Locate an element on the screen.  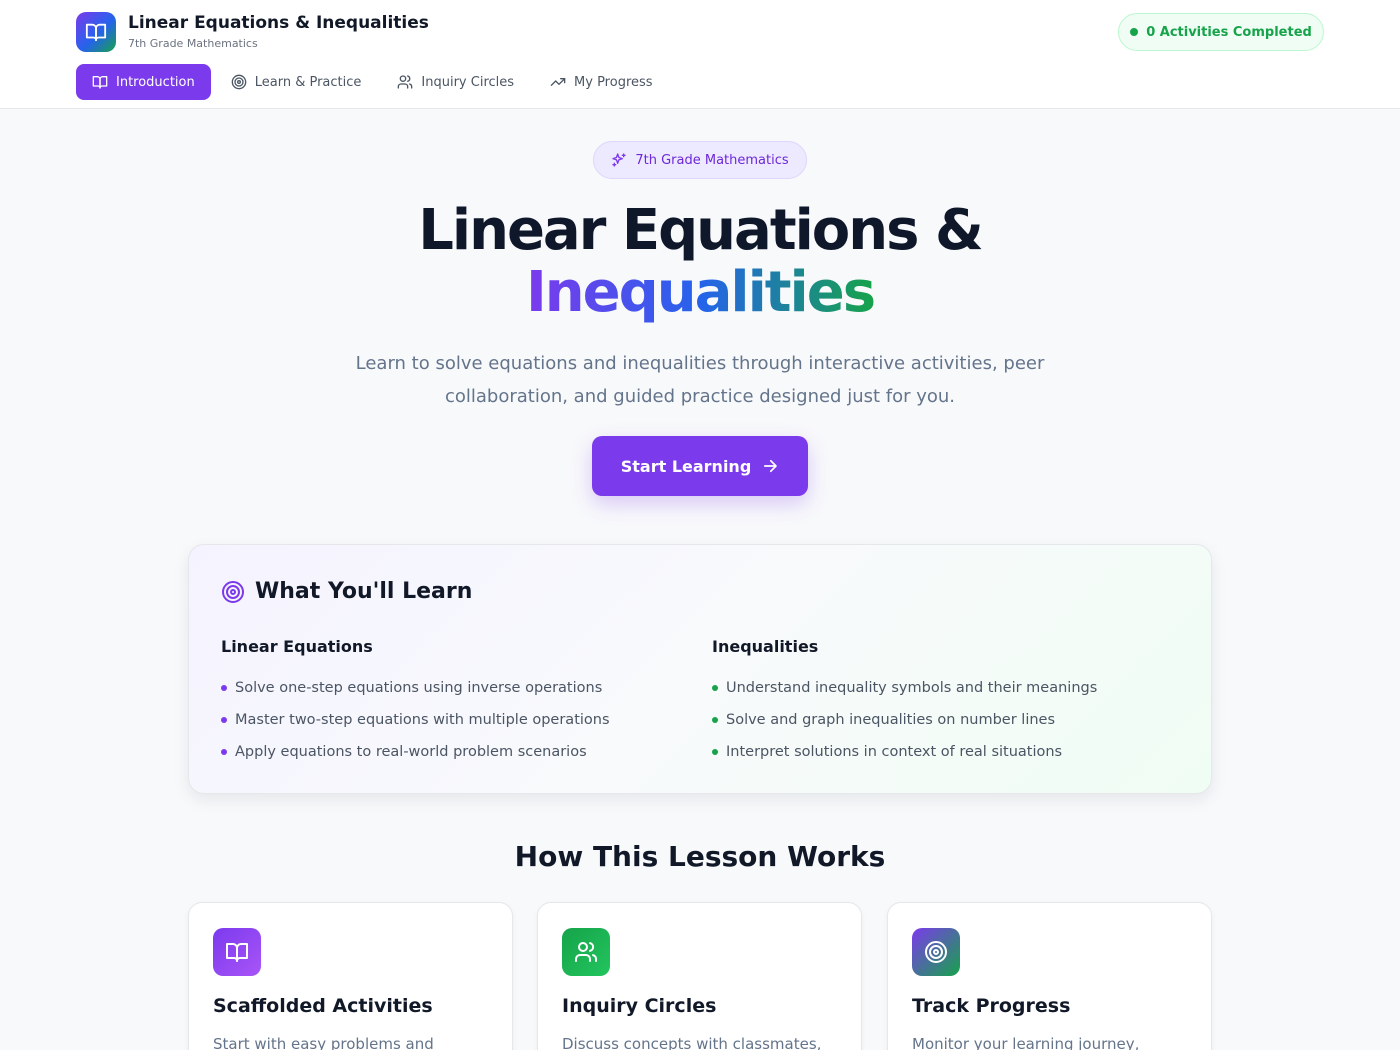
grade-pill: 7th Grade Mathematics is located at coordinates (700, 160).